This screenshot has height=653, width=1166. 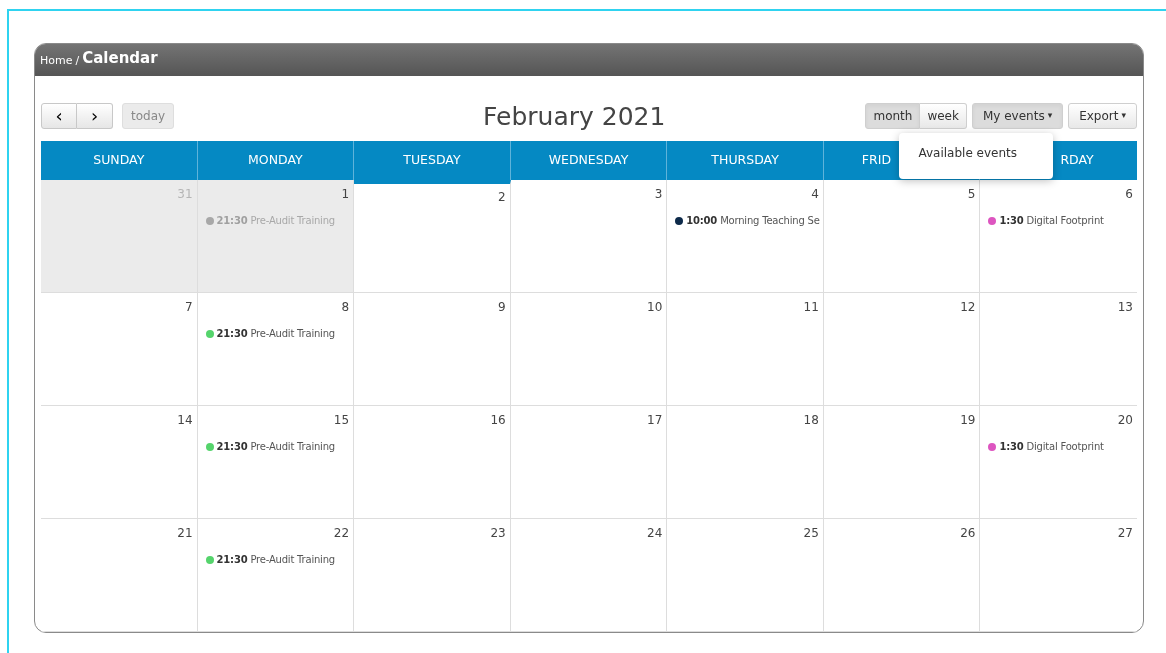 I want to click on day-cell: 11, so click(x=745, y=349).